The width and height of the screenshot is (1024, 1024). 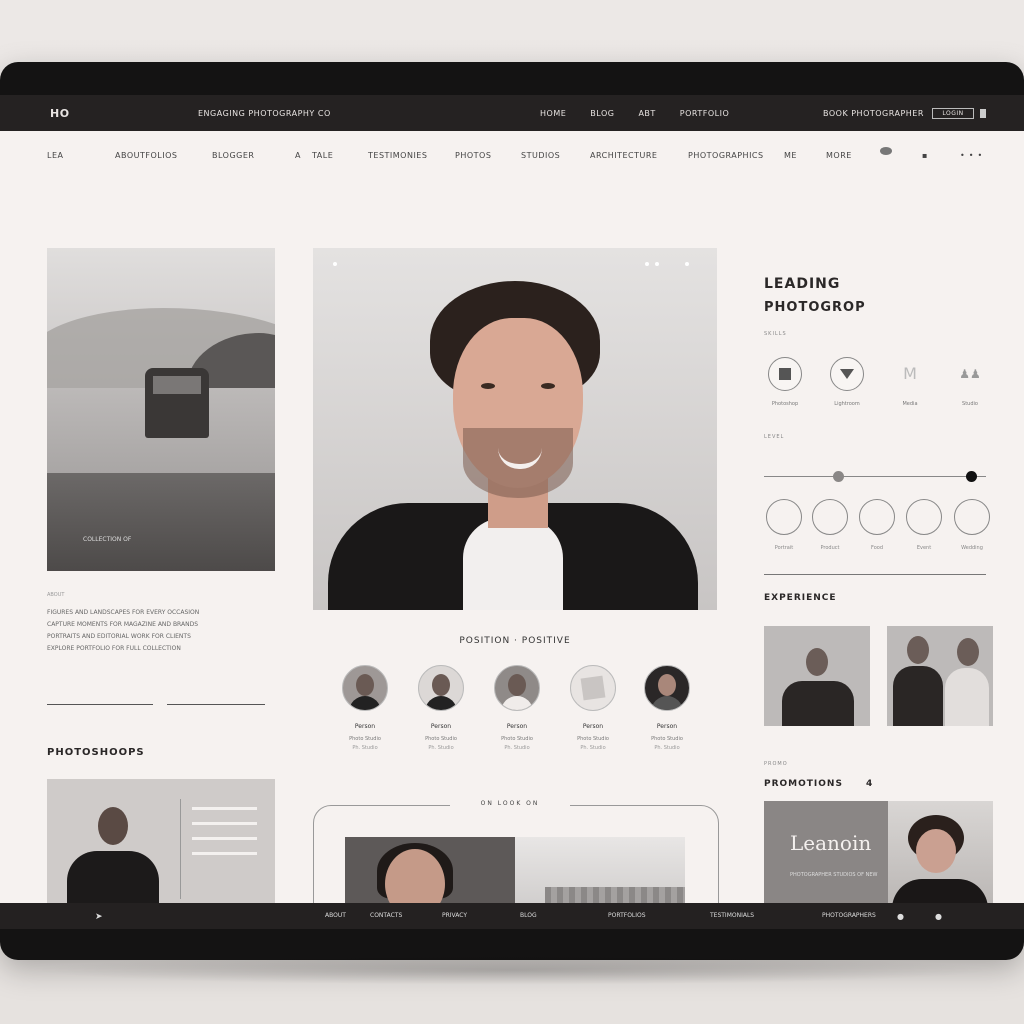 What do you see at coordinates (335, 915) in the screenshot?
I see `bottom-link: ABOUT` at bounding box center [335, 915].